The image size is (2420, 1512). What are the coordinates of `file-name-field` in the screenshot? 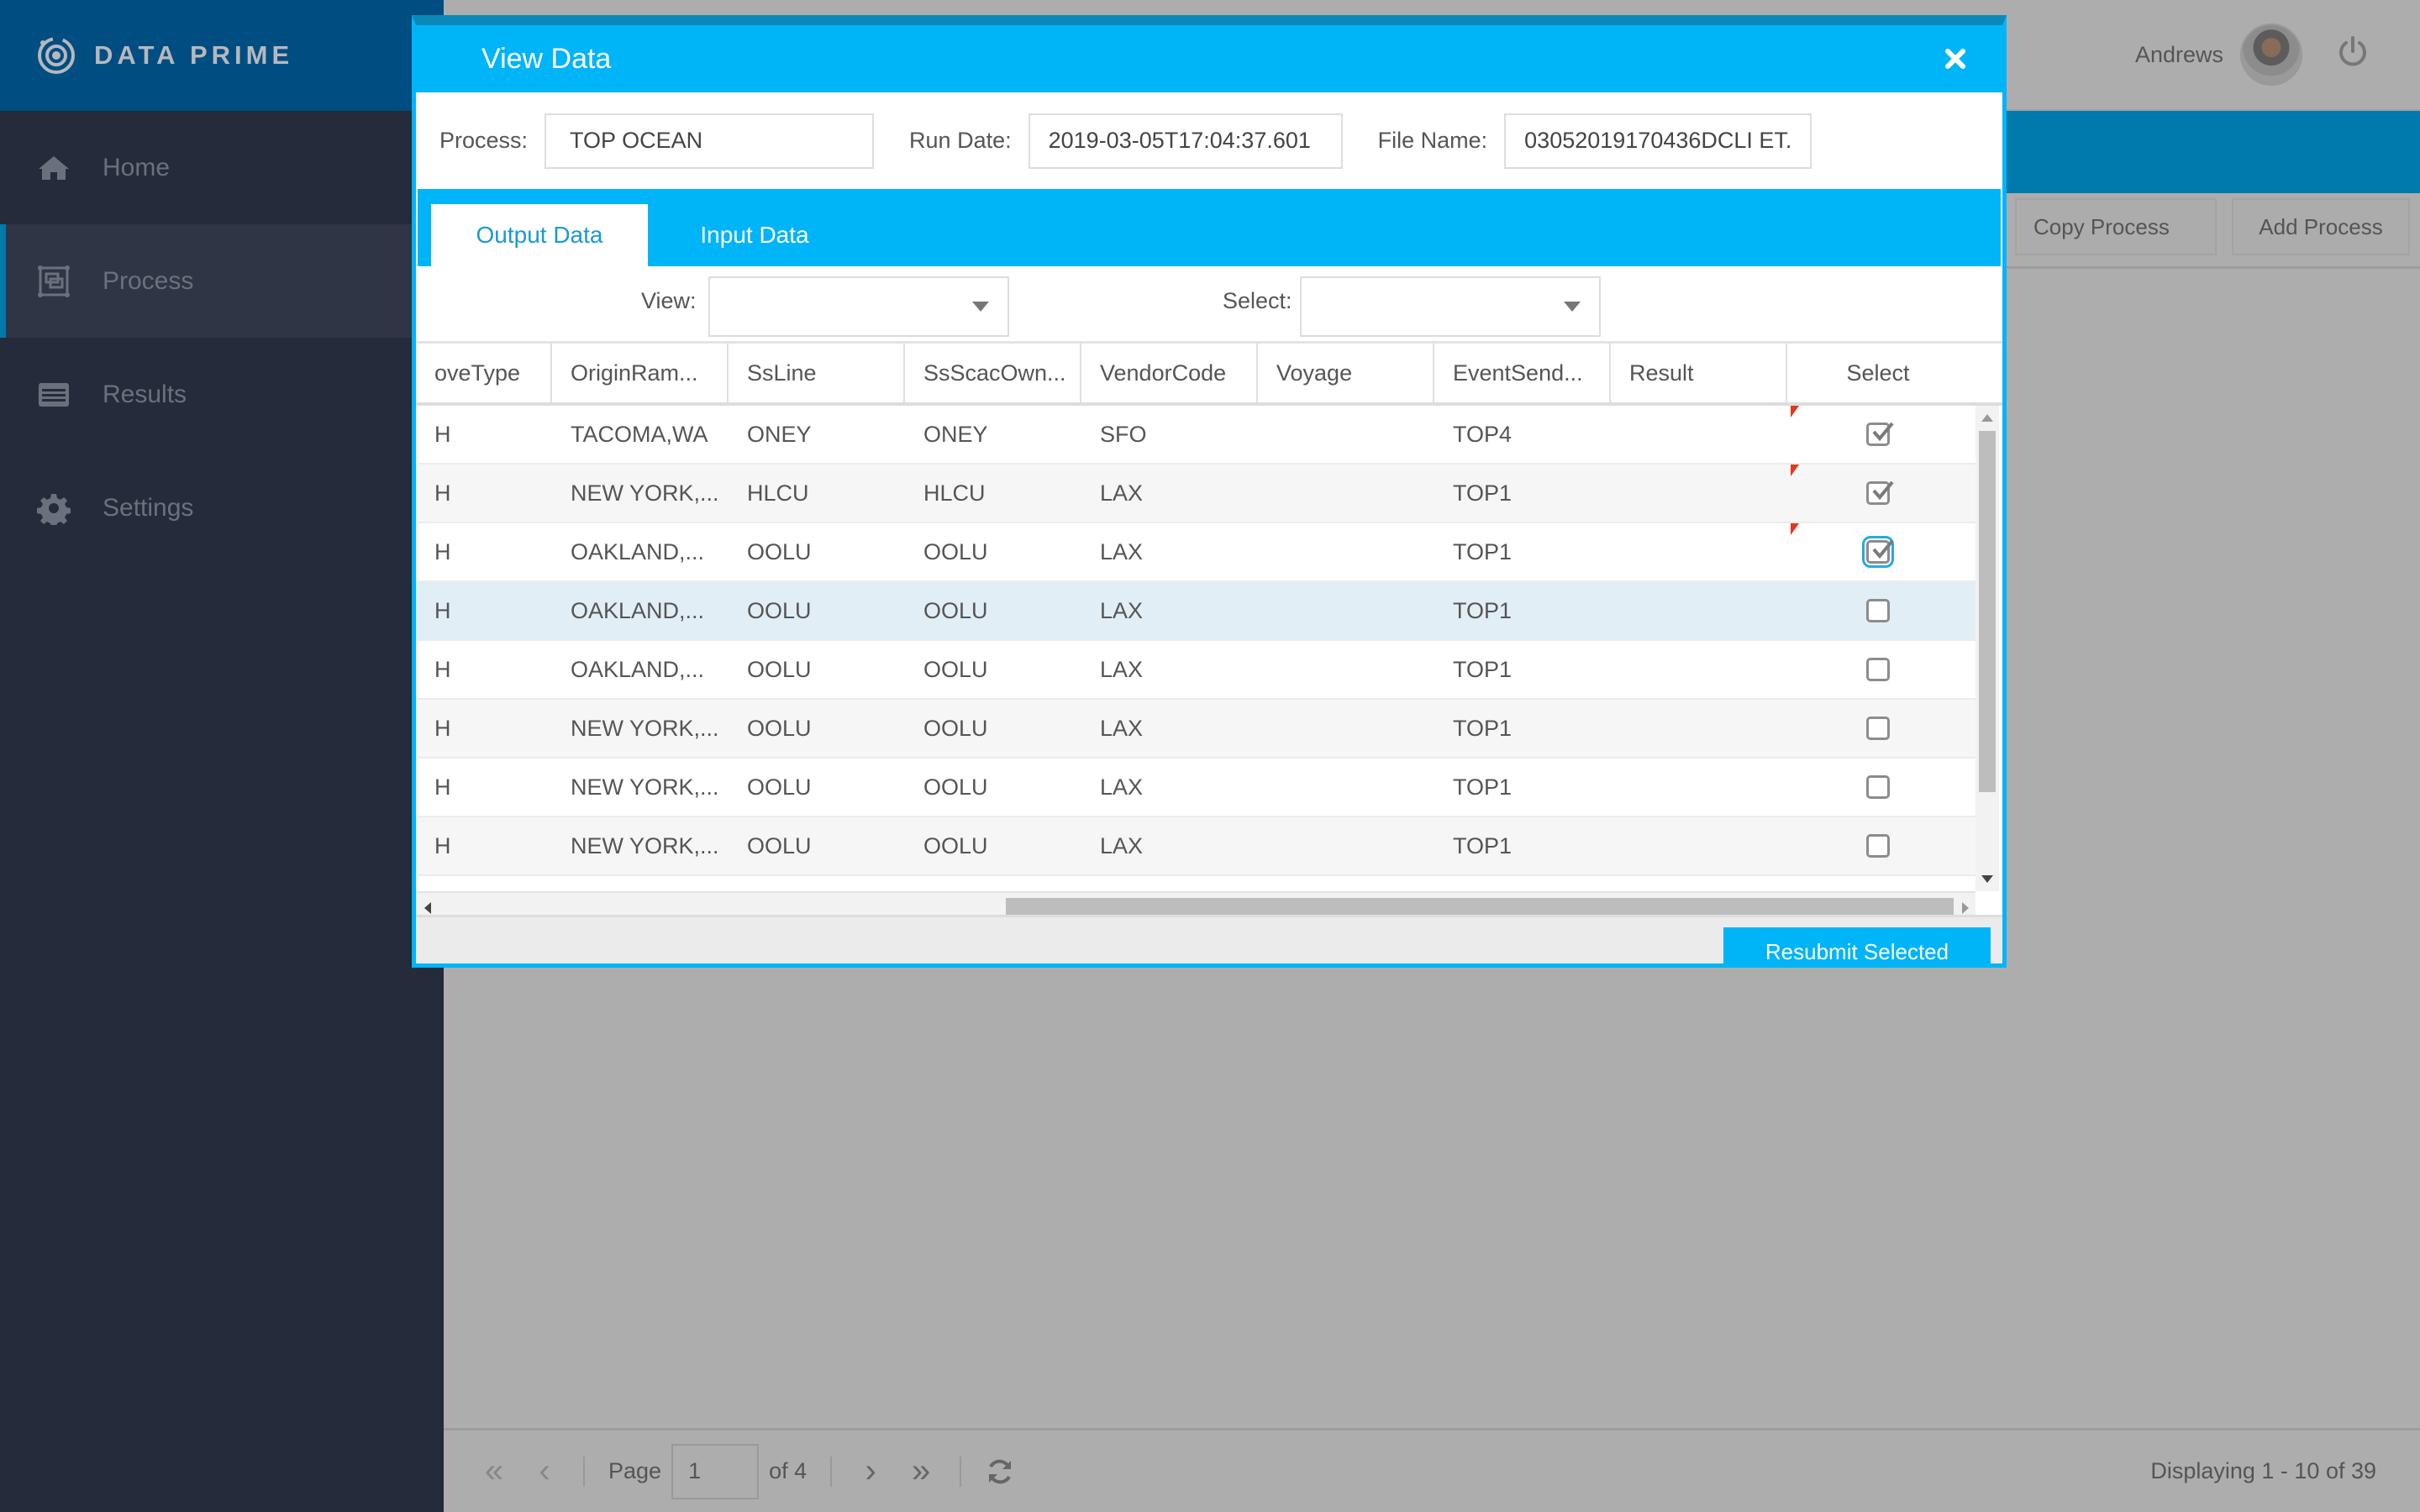 It's located at (1658, 141).